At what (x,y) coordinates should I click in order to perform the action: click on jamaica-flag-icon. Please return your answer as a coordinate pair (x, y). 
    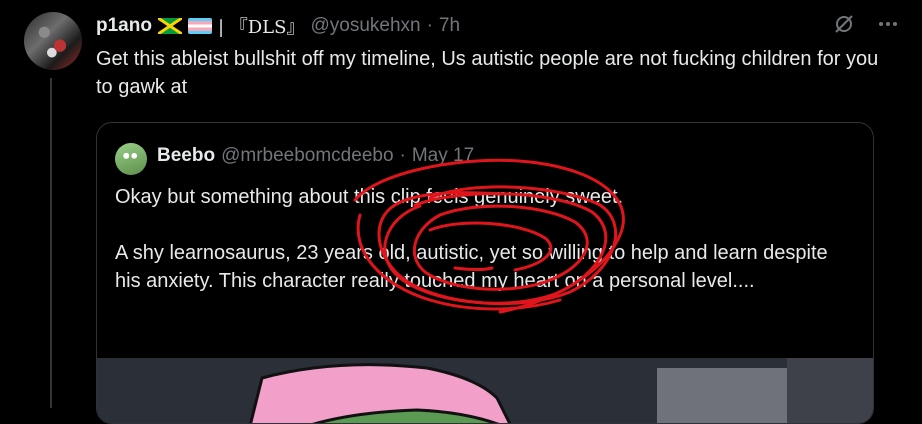
    Looking at the image, I should click on (169, 26).